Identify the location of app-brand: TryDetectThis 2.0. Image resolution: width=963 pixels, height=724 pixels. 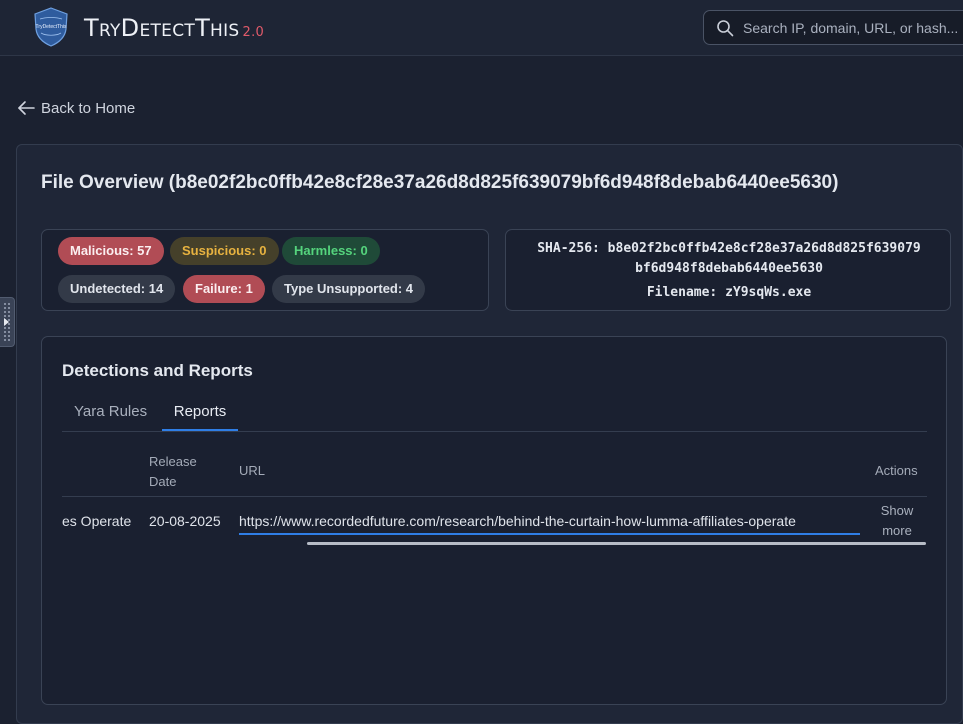
(174, 28).